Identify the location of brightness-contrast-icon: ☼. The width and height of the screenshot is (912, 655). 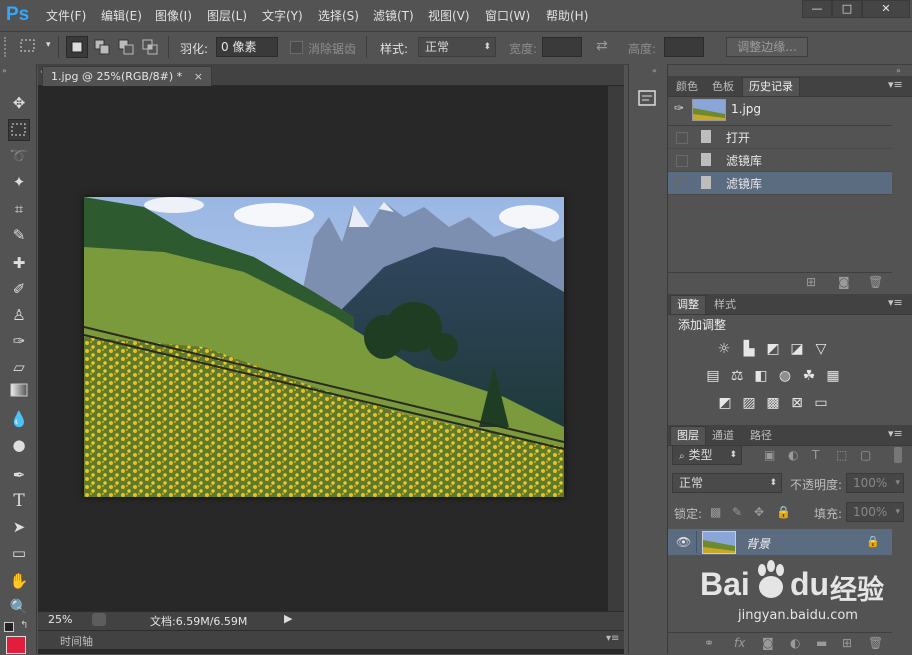
(724, 349).